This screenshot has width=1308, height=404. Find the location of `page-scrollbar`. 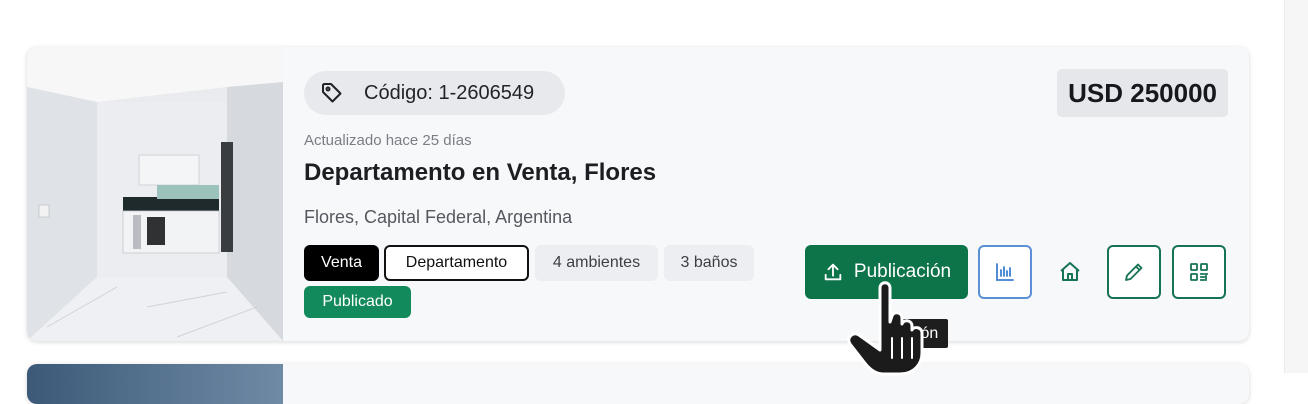

page-scrollbar is located at coordinates (1296, 186).